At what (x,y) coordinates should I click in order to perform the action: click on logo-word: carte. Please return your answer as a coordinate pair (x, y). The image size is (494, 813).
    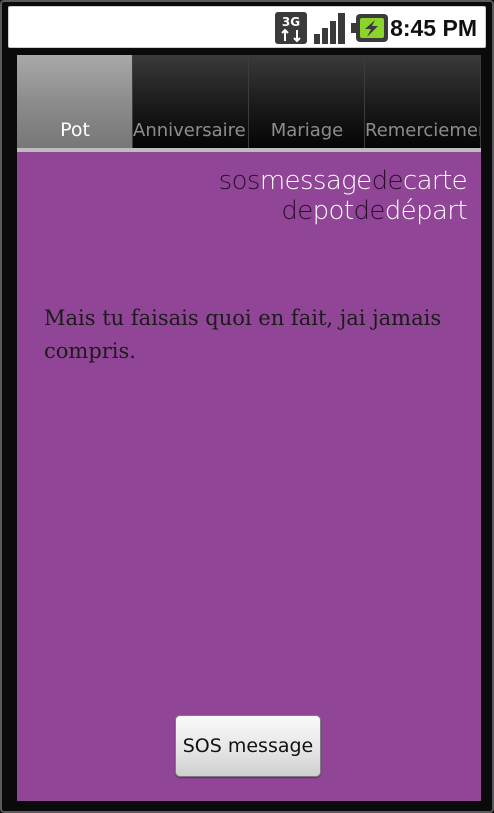
    Looking at the image, I should click on (435, 181).